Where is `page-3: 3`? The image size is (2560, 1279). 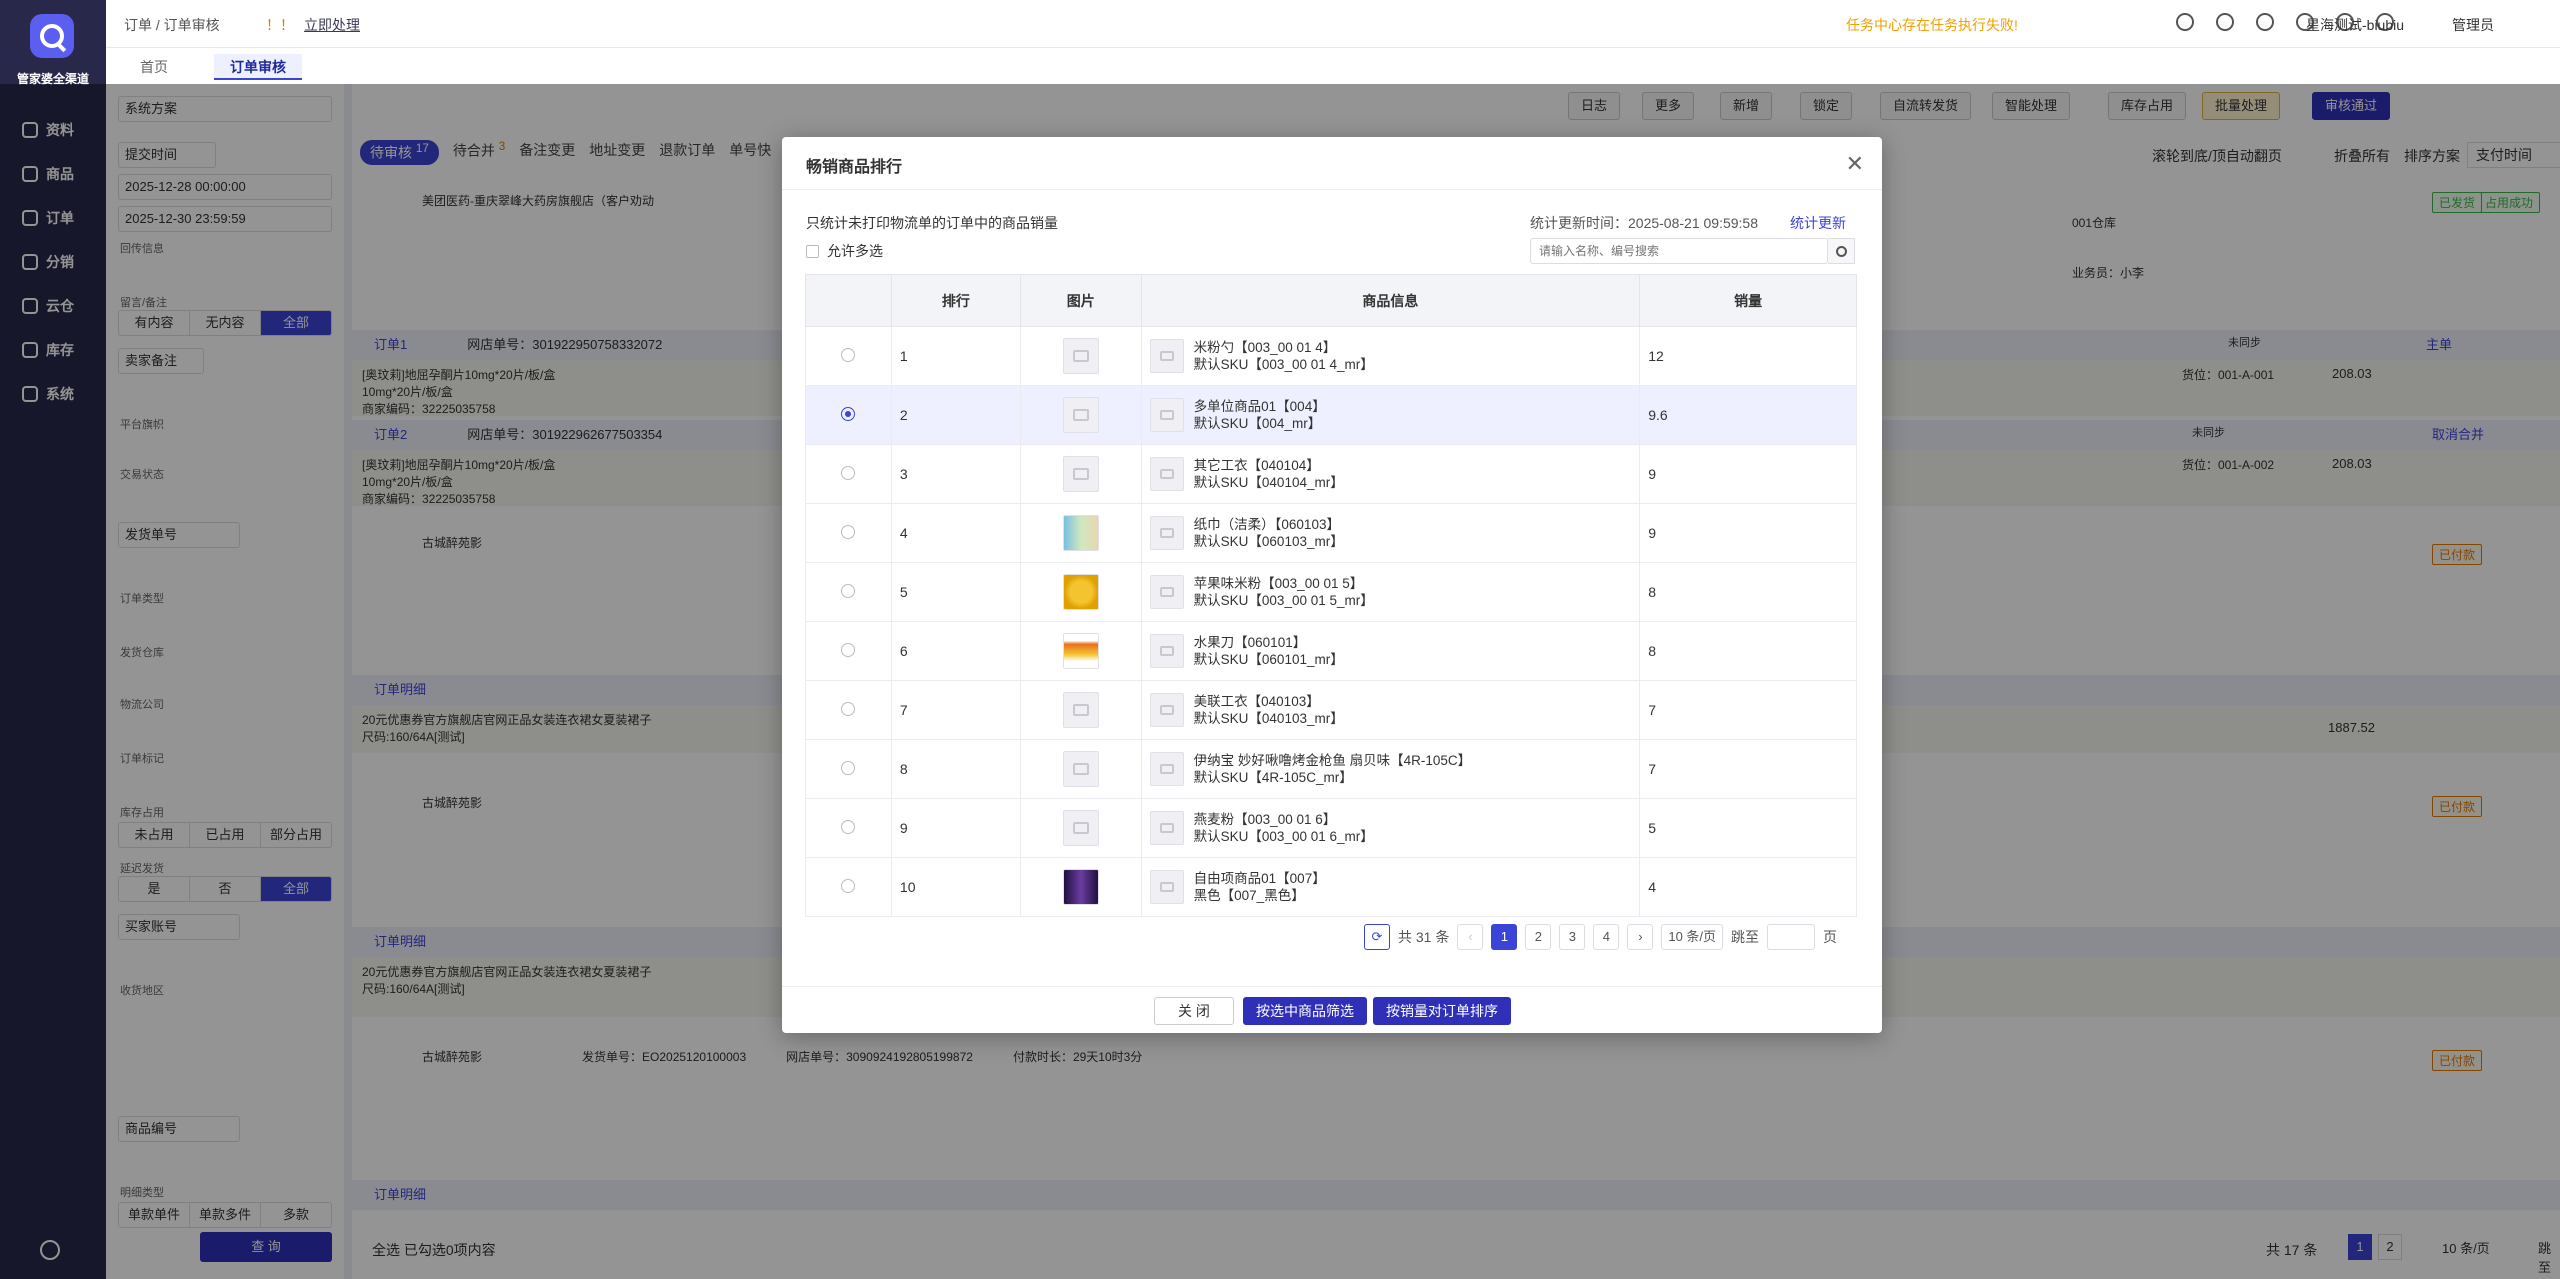 page-3: 3 is located at coordinates (1572, 937).